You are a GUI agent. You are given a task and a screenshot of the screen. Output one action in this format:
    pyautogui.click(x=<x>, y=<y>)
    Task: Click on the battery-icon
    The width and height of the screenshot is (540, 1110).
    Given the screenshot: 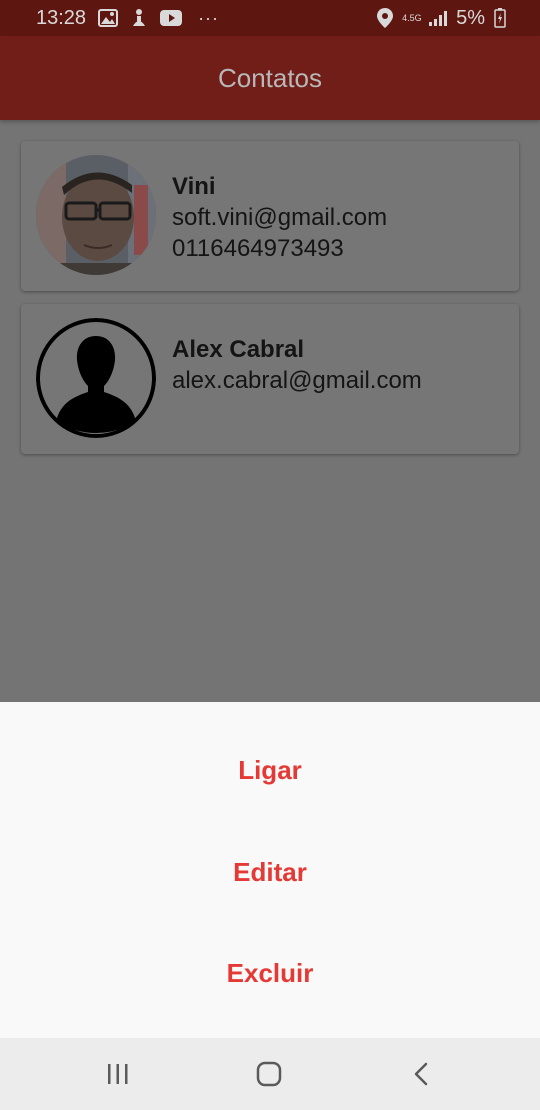 What is the action you would take?
    pyautogui.click(x=500, y=18)
    